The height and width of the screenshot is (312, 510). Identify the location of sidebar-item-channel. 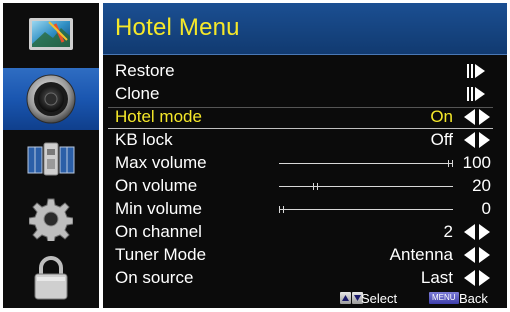
(51, 159).